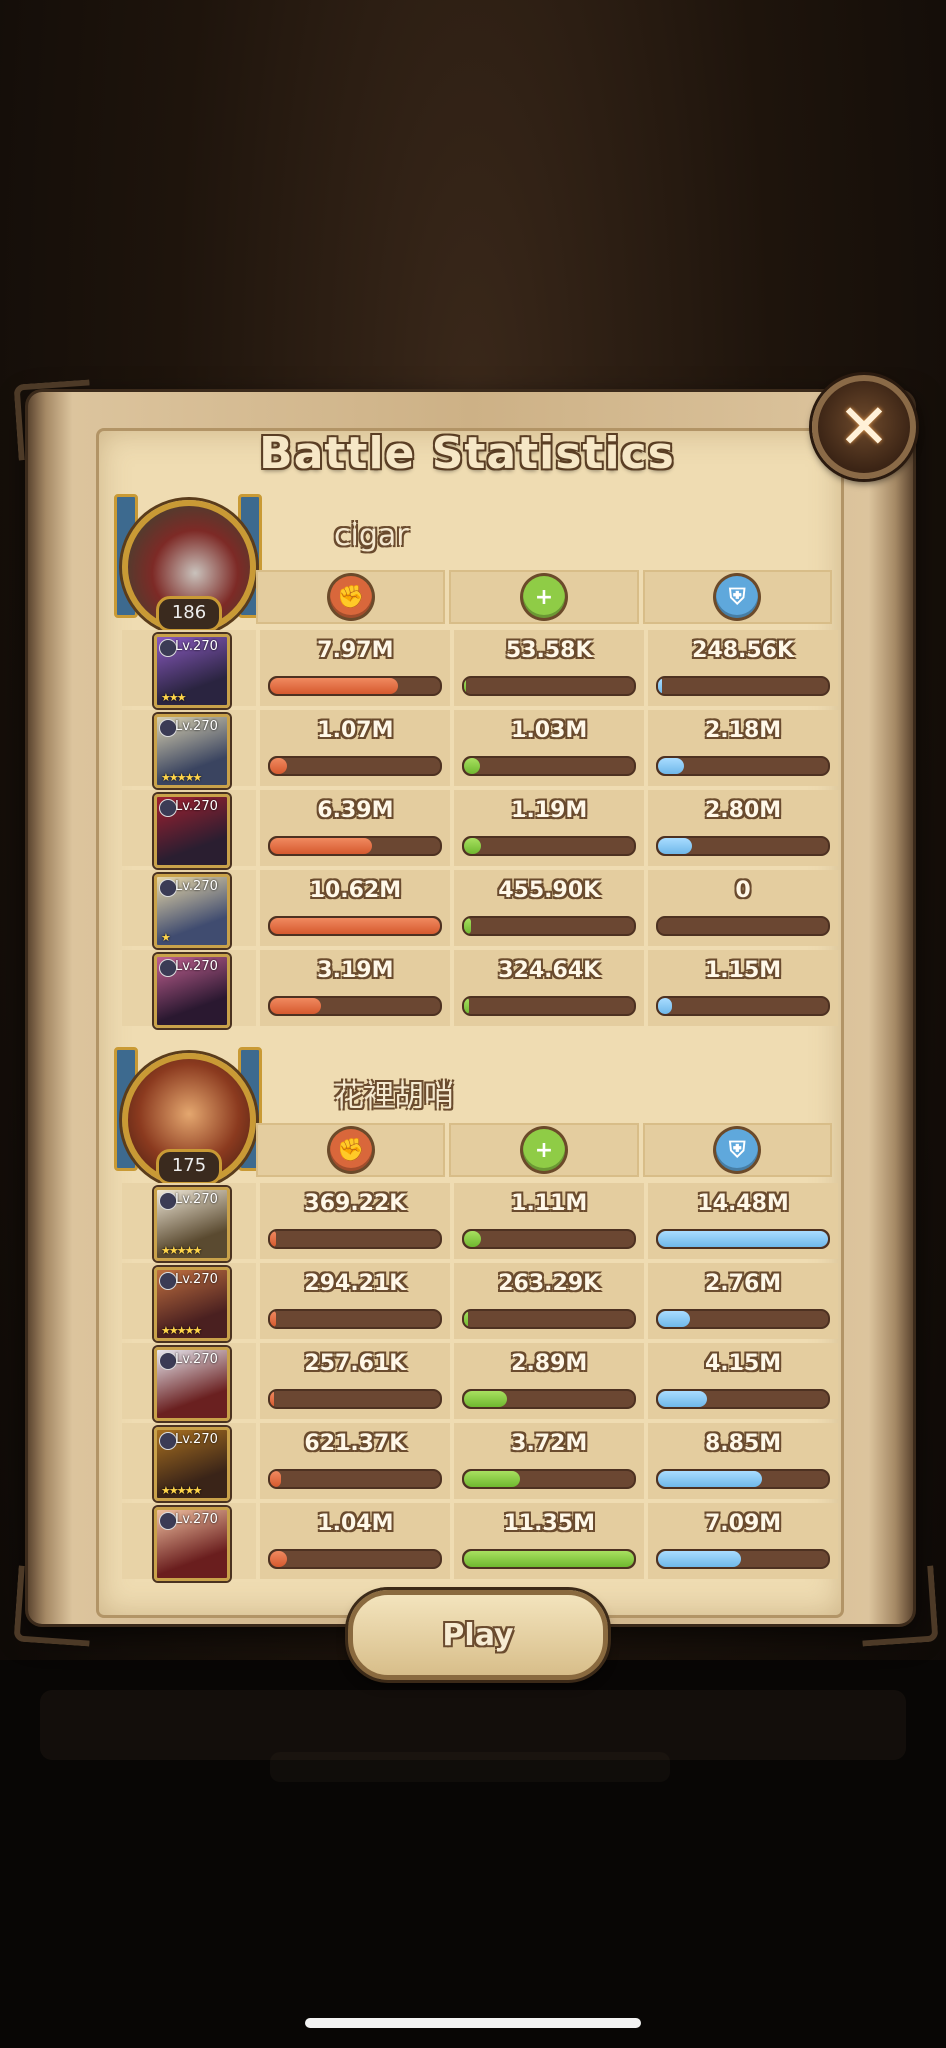 This screenshot has height=2048, width=946. What do you see at coordinates (473, 1725) in the screenshot?
I see `blurred-background-ui` at bounding box center [473, 1725].